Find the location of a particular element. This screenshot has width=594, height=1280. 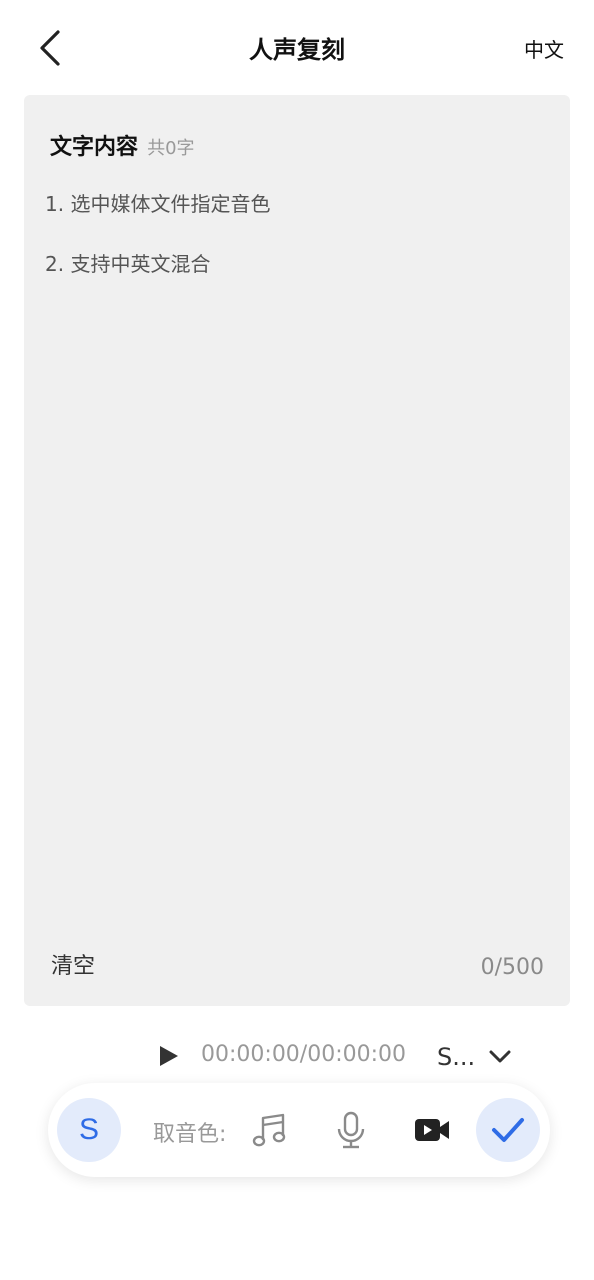

music-button is located at coordinates (270, 1130).